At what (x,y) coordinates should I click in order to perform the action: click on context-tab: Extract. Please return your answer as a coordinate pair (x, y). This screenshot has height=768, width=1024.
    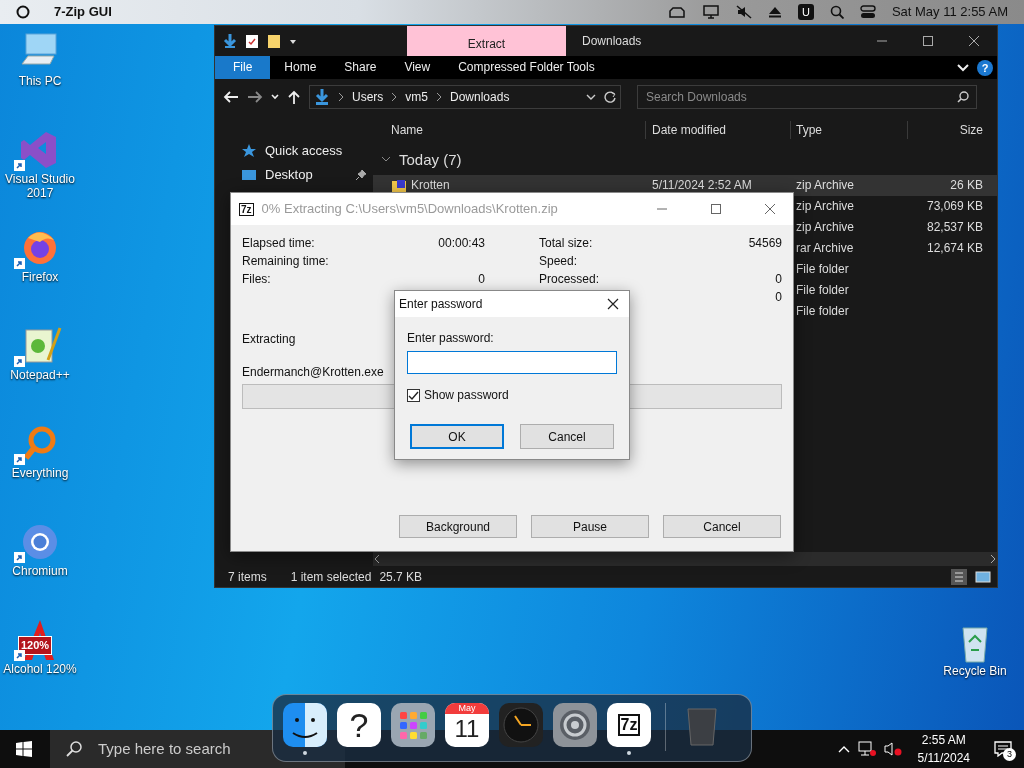
    Looking at the image, I should click on (486, 41).